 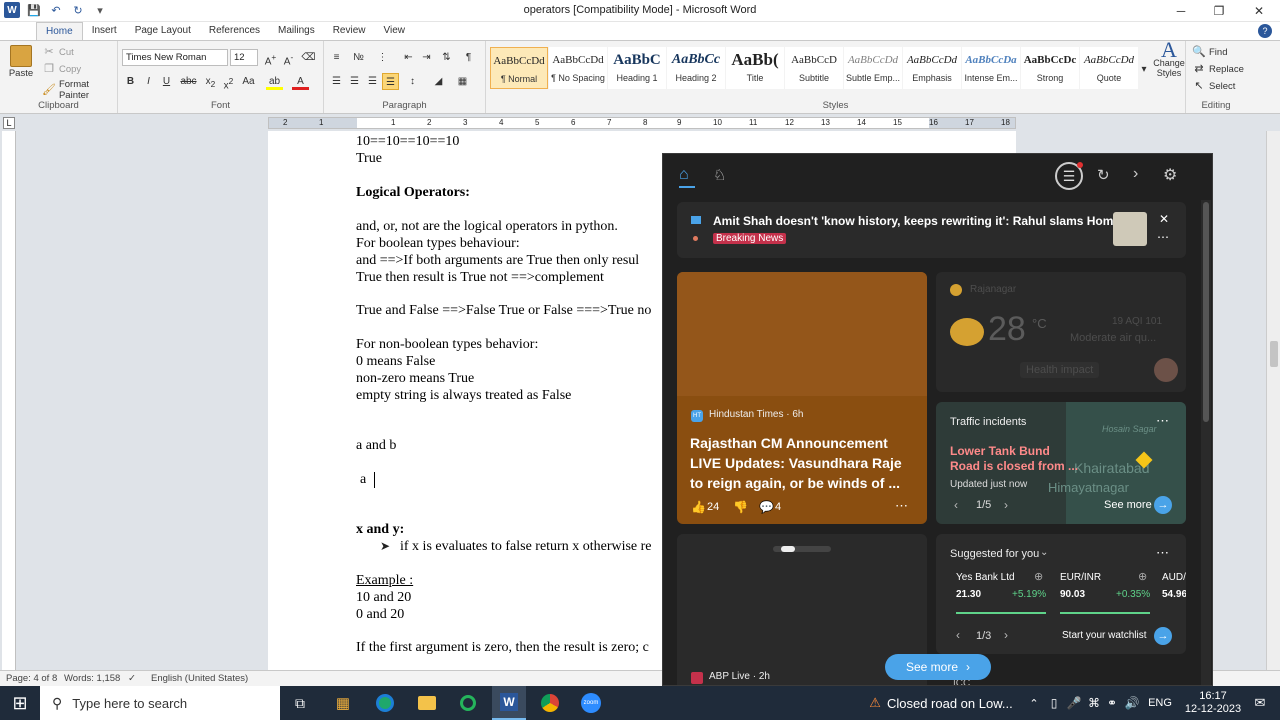 I want to click on show-marks-button: ¶, so click(x=468, y=57).